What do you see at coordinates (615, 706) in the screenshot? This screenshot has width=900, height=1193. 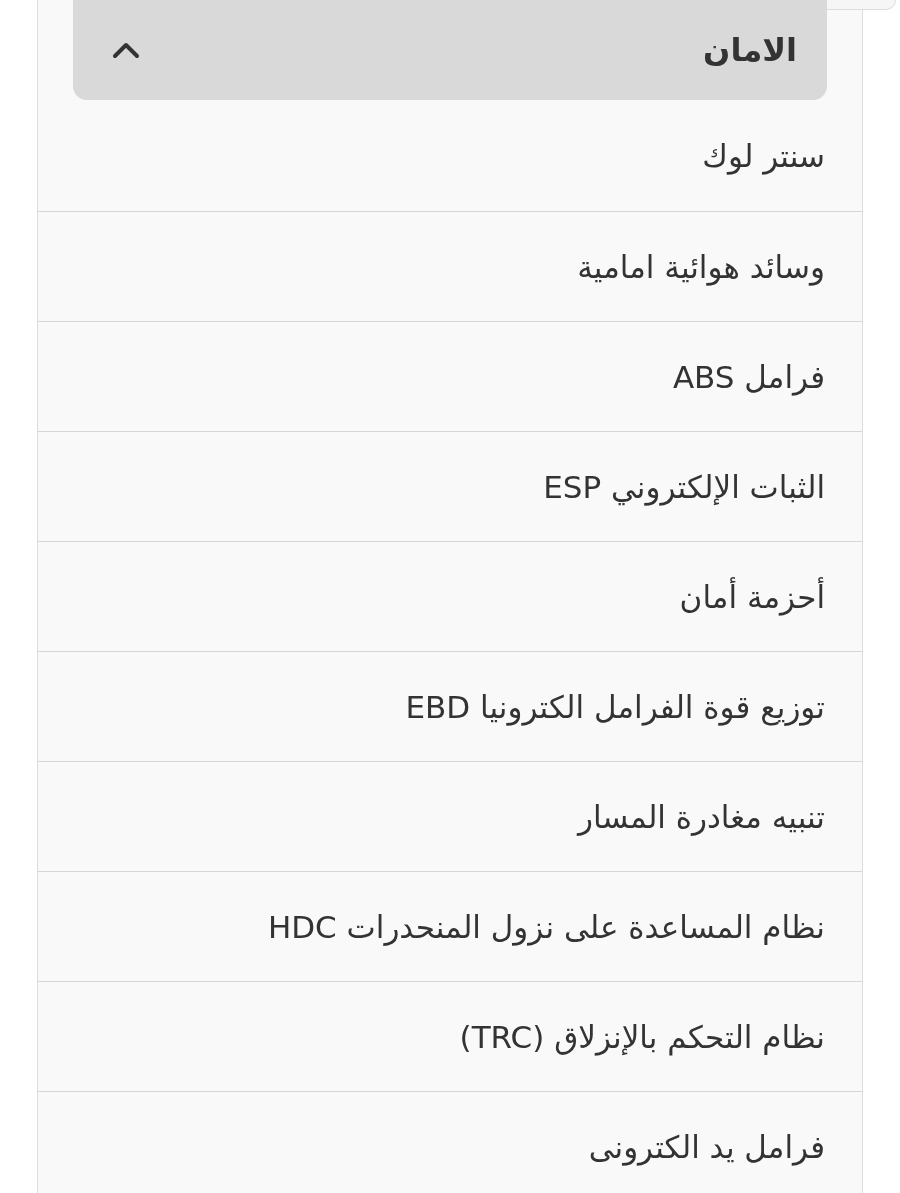 I see `feature-label: توزيع قوة الفرامل الكترونيا EBD` at bounding box center [615, 706].